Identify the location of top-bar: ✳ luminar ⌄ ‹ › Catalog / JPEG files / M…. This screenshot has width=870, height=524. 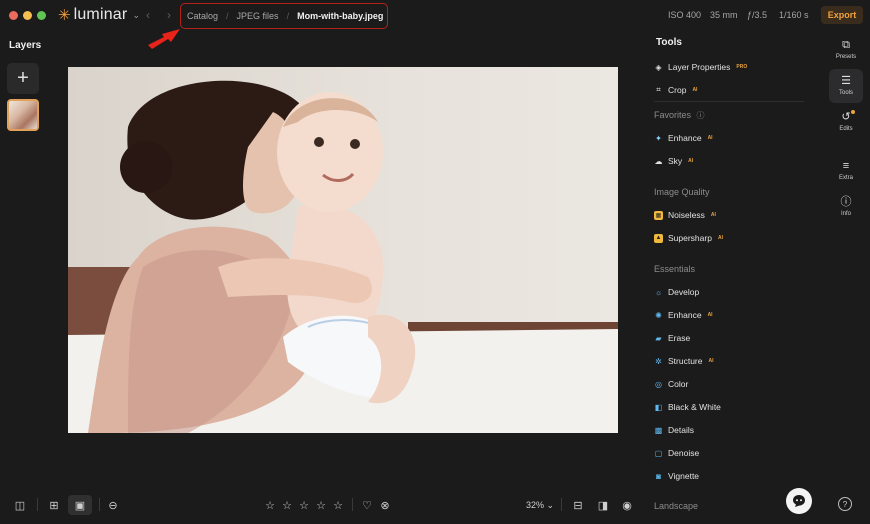
(435, 15).